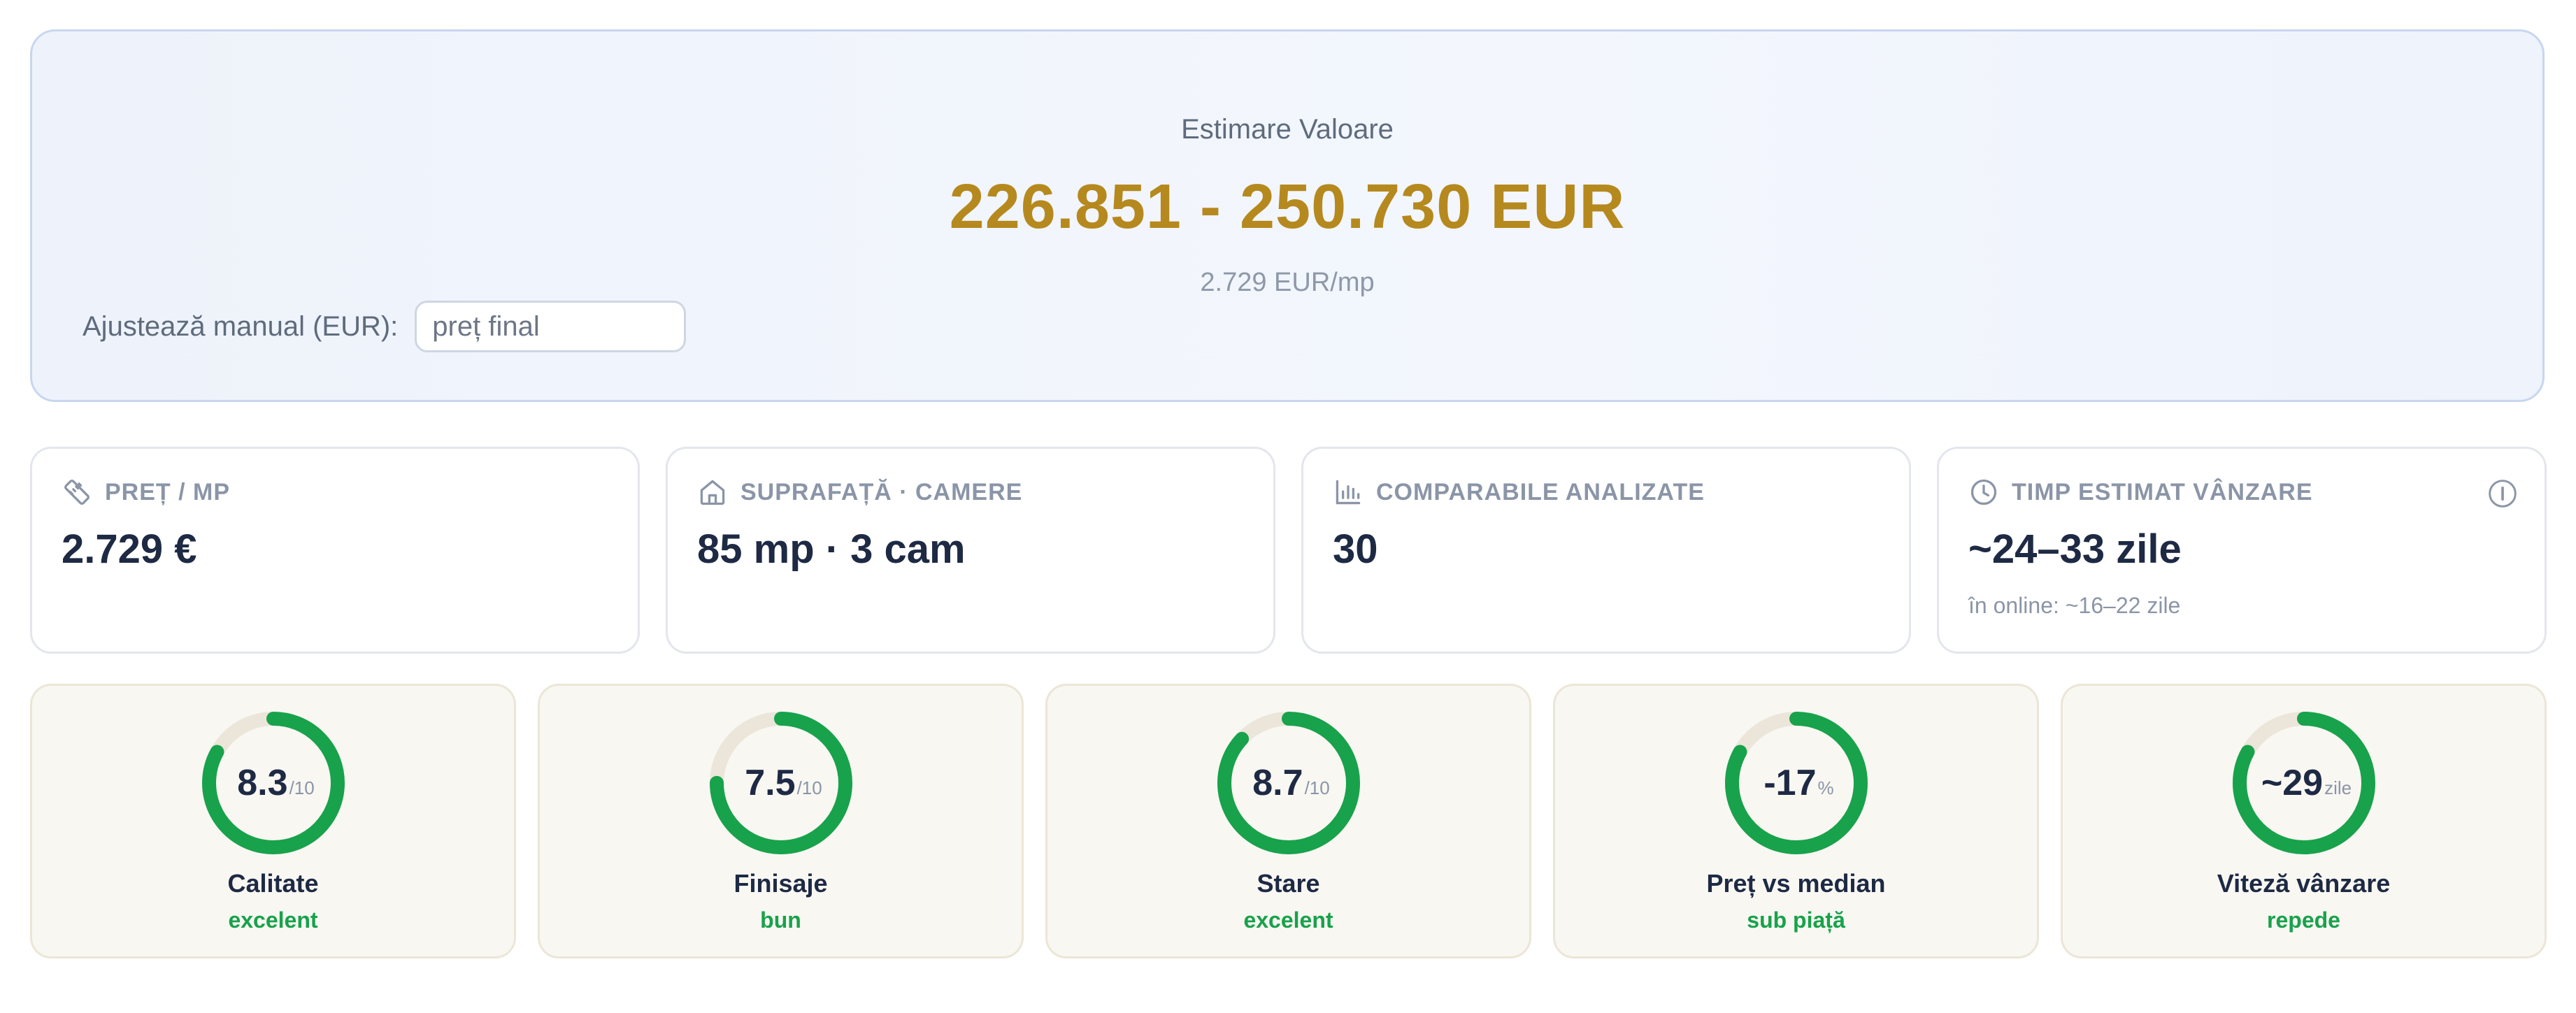 This screenshot has width=2576, height=1013. I want to click on score-card-sale-speed: ~29 zile Viteză vânzare repede, so click(2304, 821).